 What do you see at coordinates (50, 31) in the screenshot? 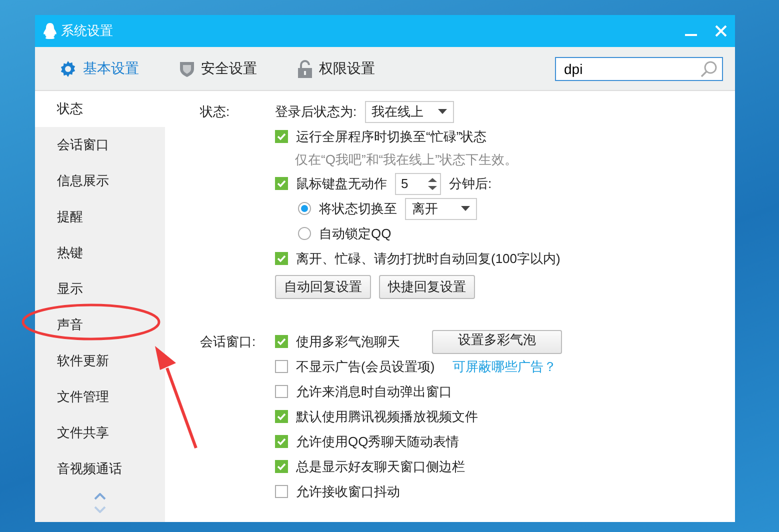
I see `penguin-icon` at bounding box center [50, 31].